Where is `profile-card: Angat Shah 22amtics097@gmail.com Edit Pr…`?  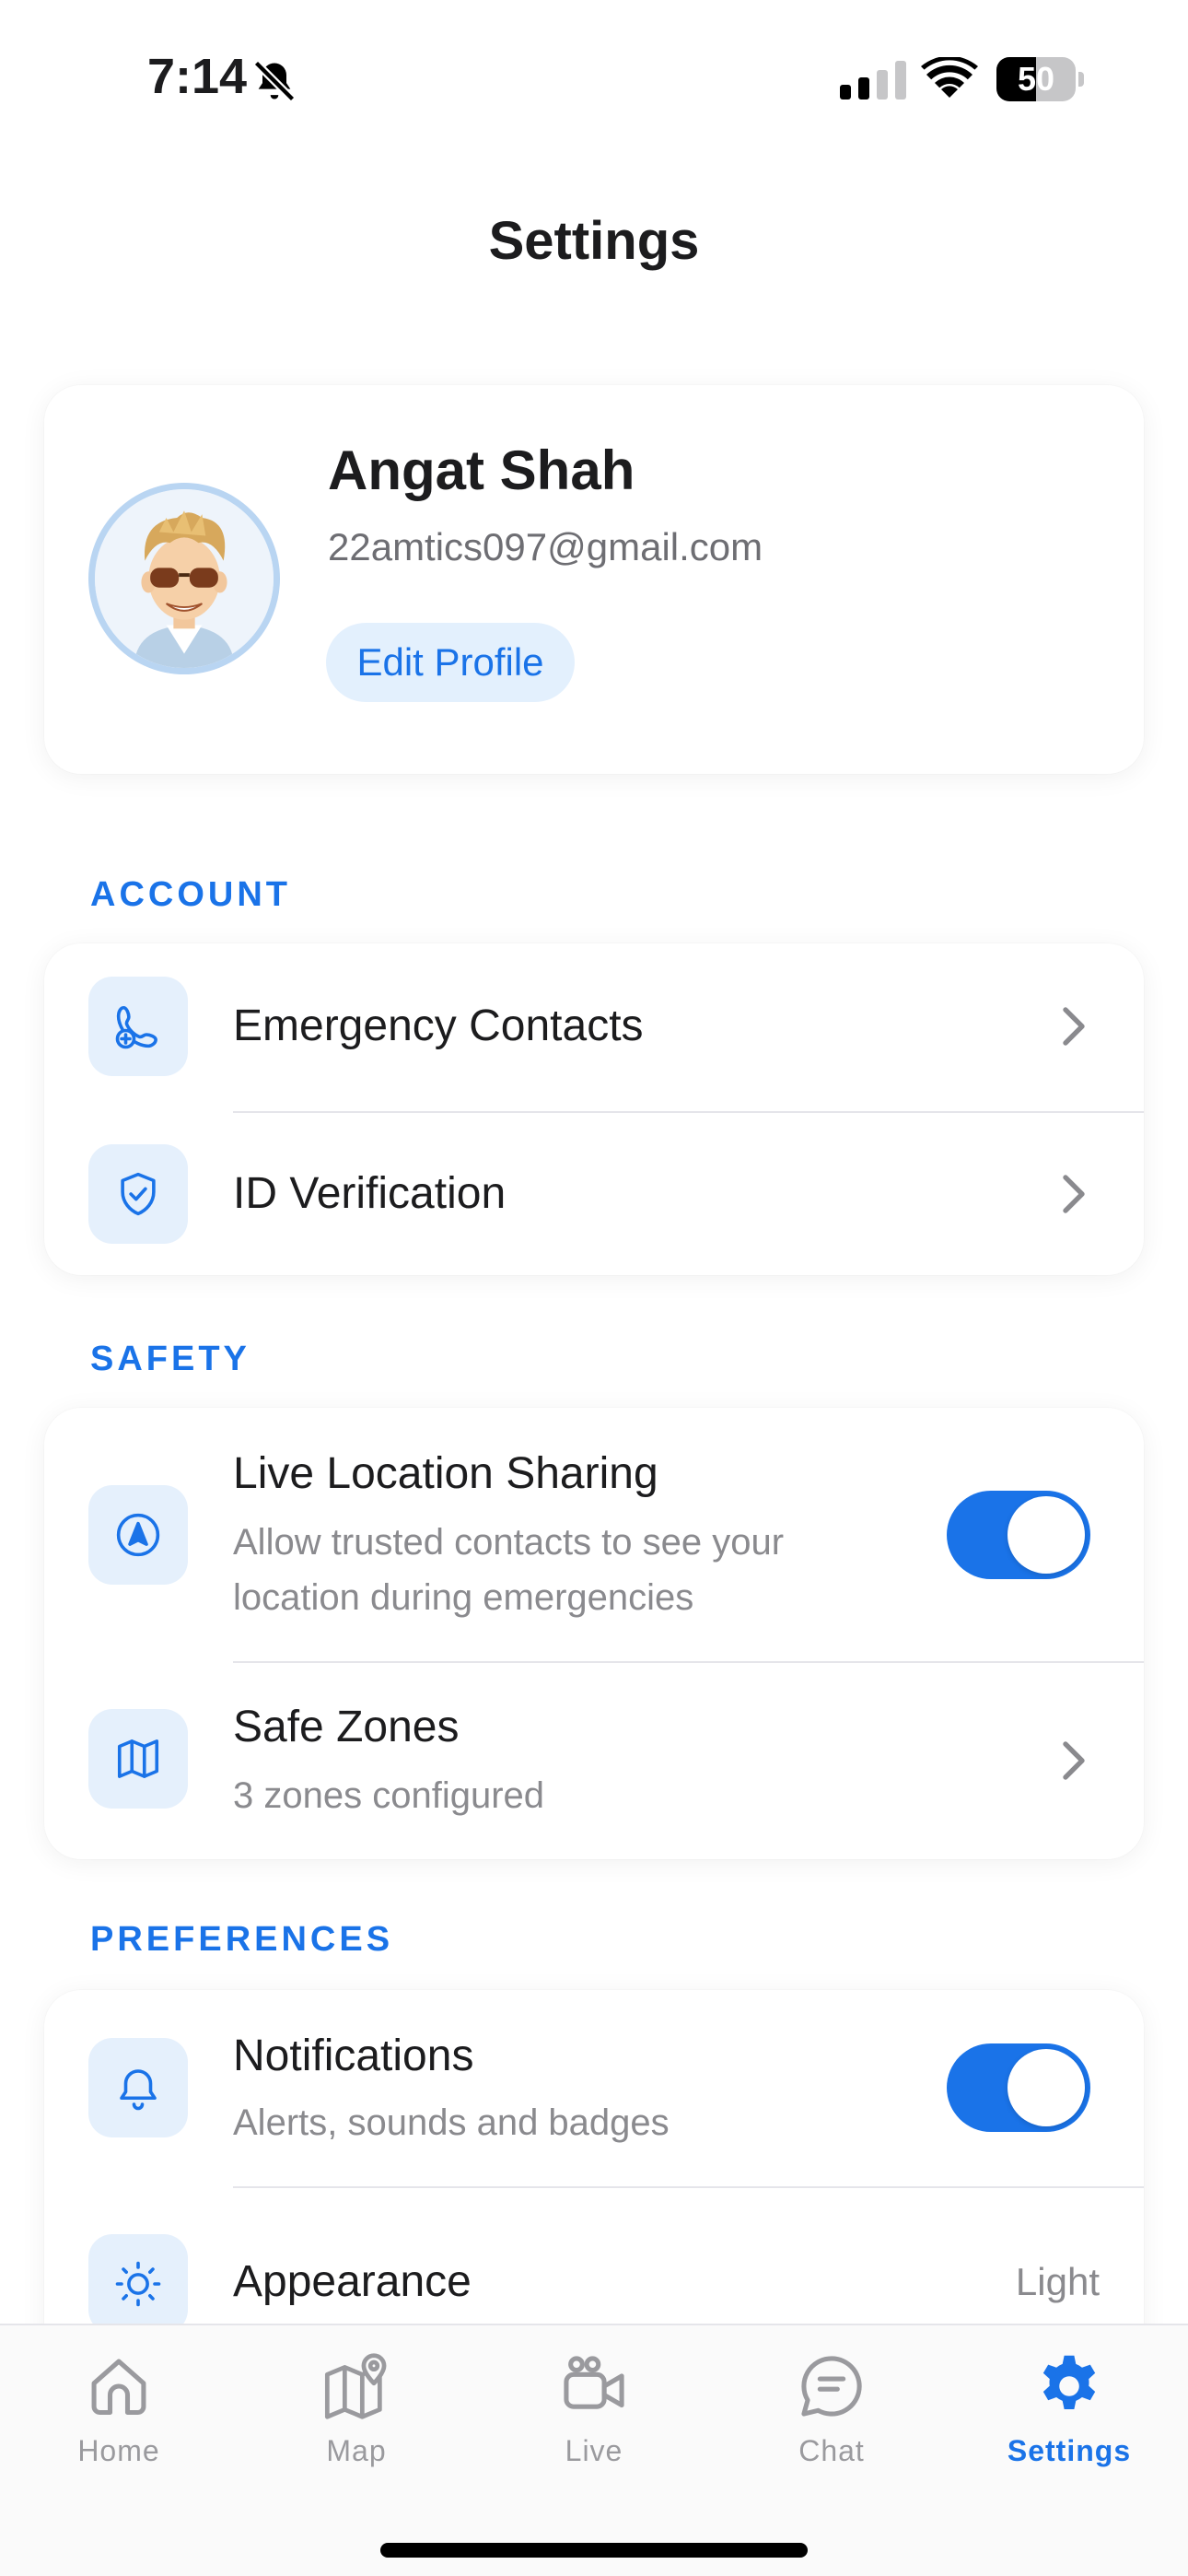 profile-card: Angat Shah 22amtics097@gmail.com Edit Pr… is located at coordinates (594, 579).